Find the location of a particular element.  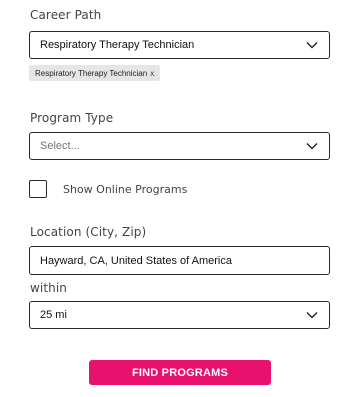

within-select: 25 mi is located at coordinates (179, 315).